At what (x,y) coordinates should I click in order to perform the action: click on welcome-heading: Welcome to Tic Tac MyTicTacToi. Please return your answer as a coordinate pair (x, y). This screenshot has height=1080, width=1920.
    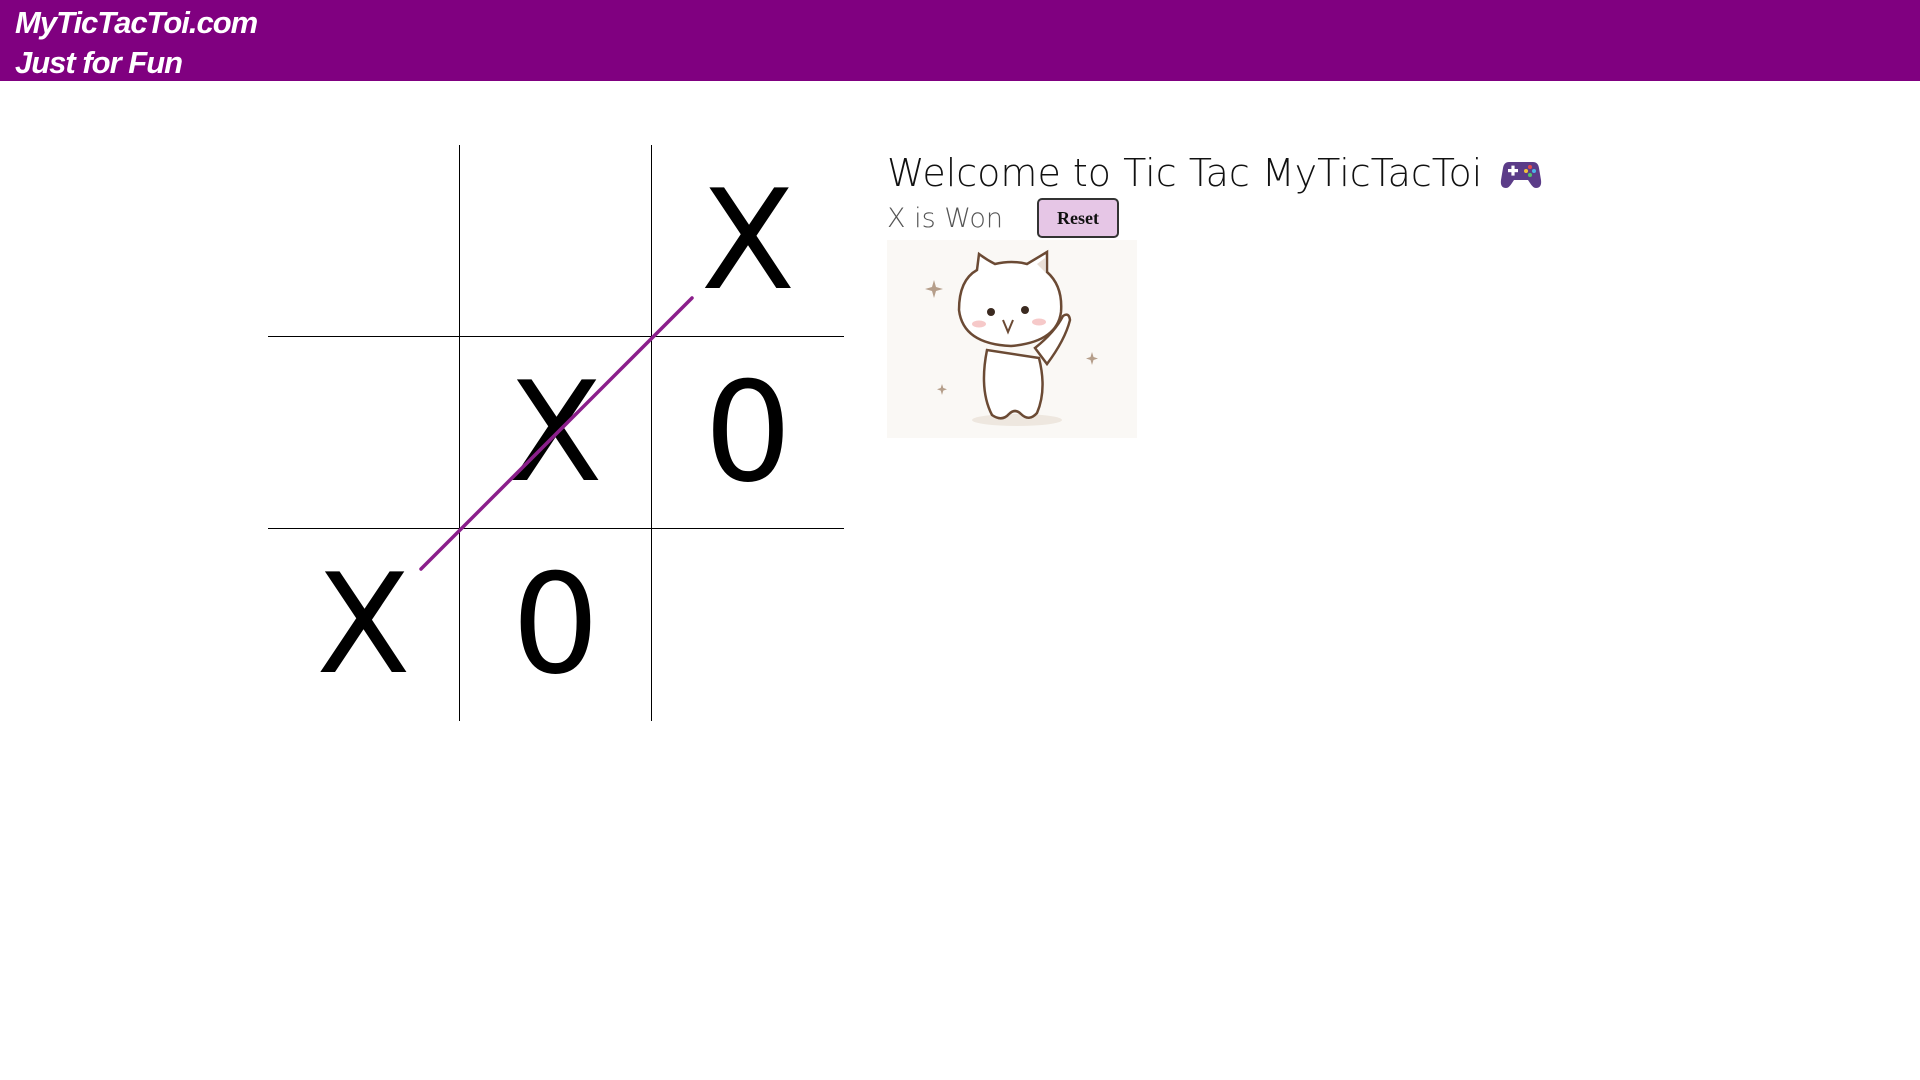
    Looking at the image, I should click on (1214, 173).